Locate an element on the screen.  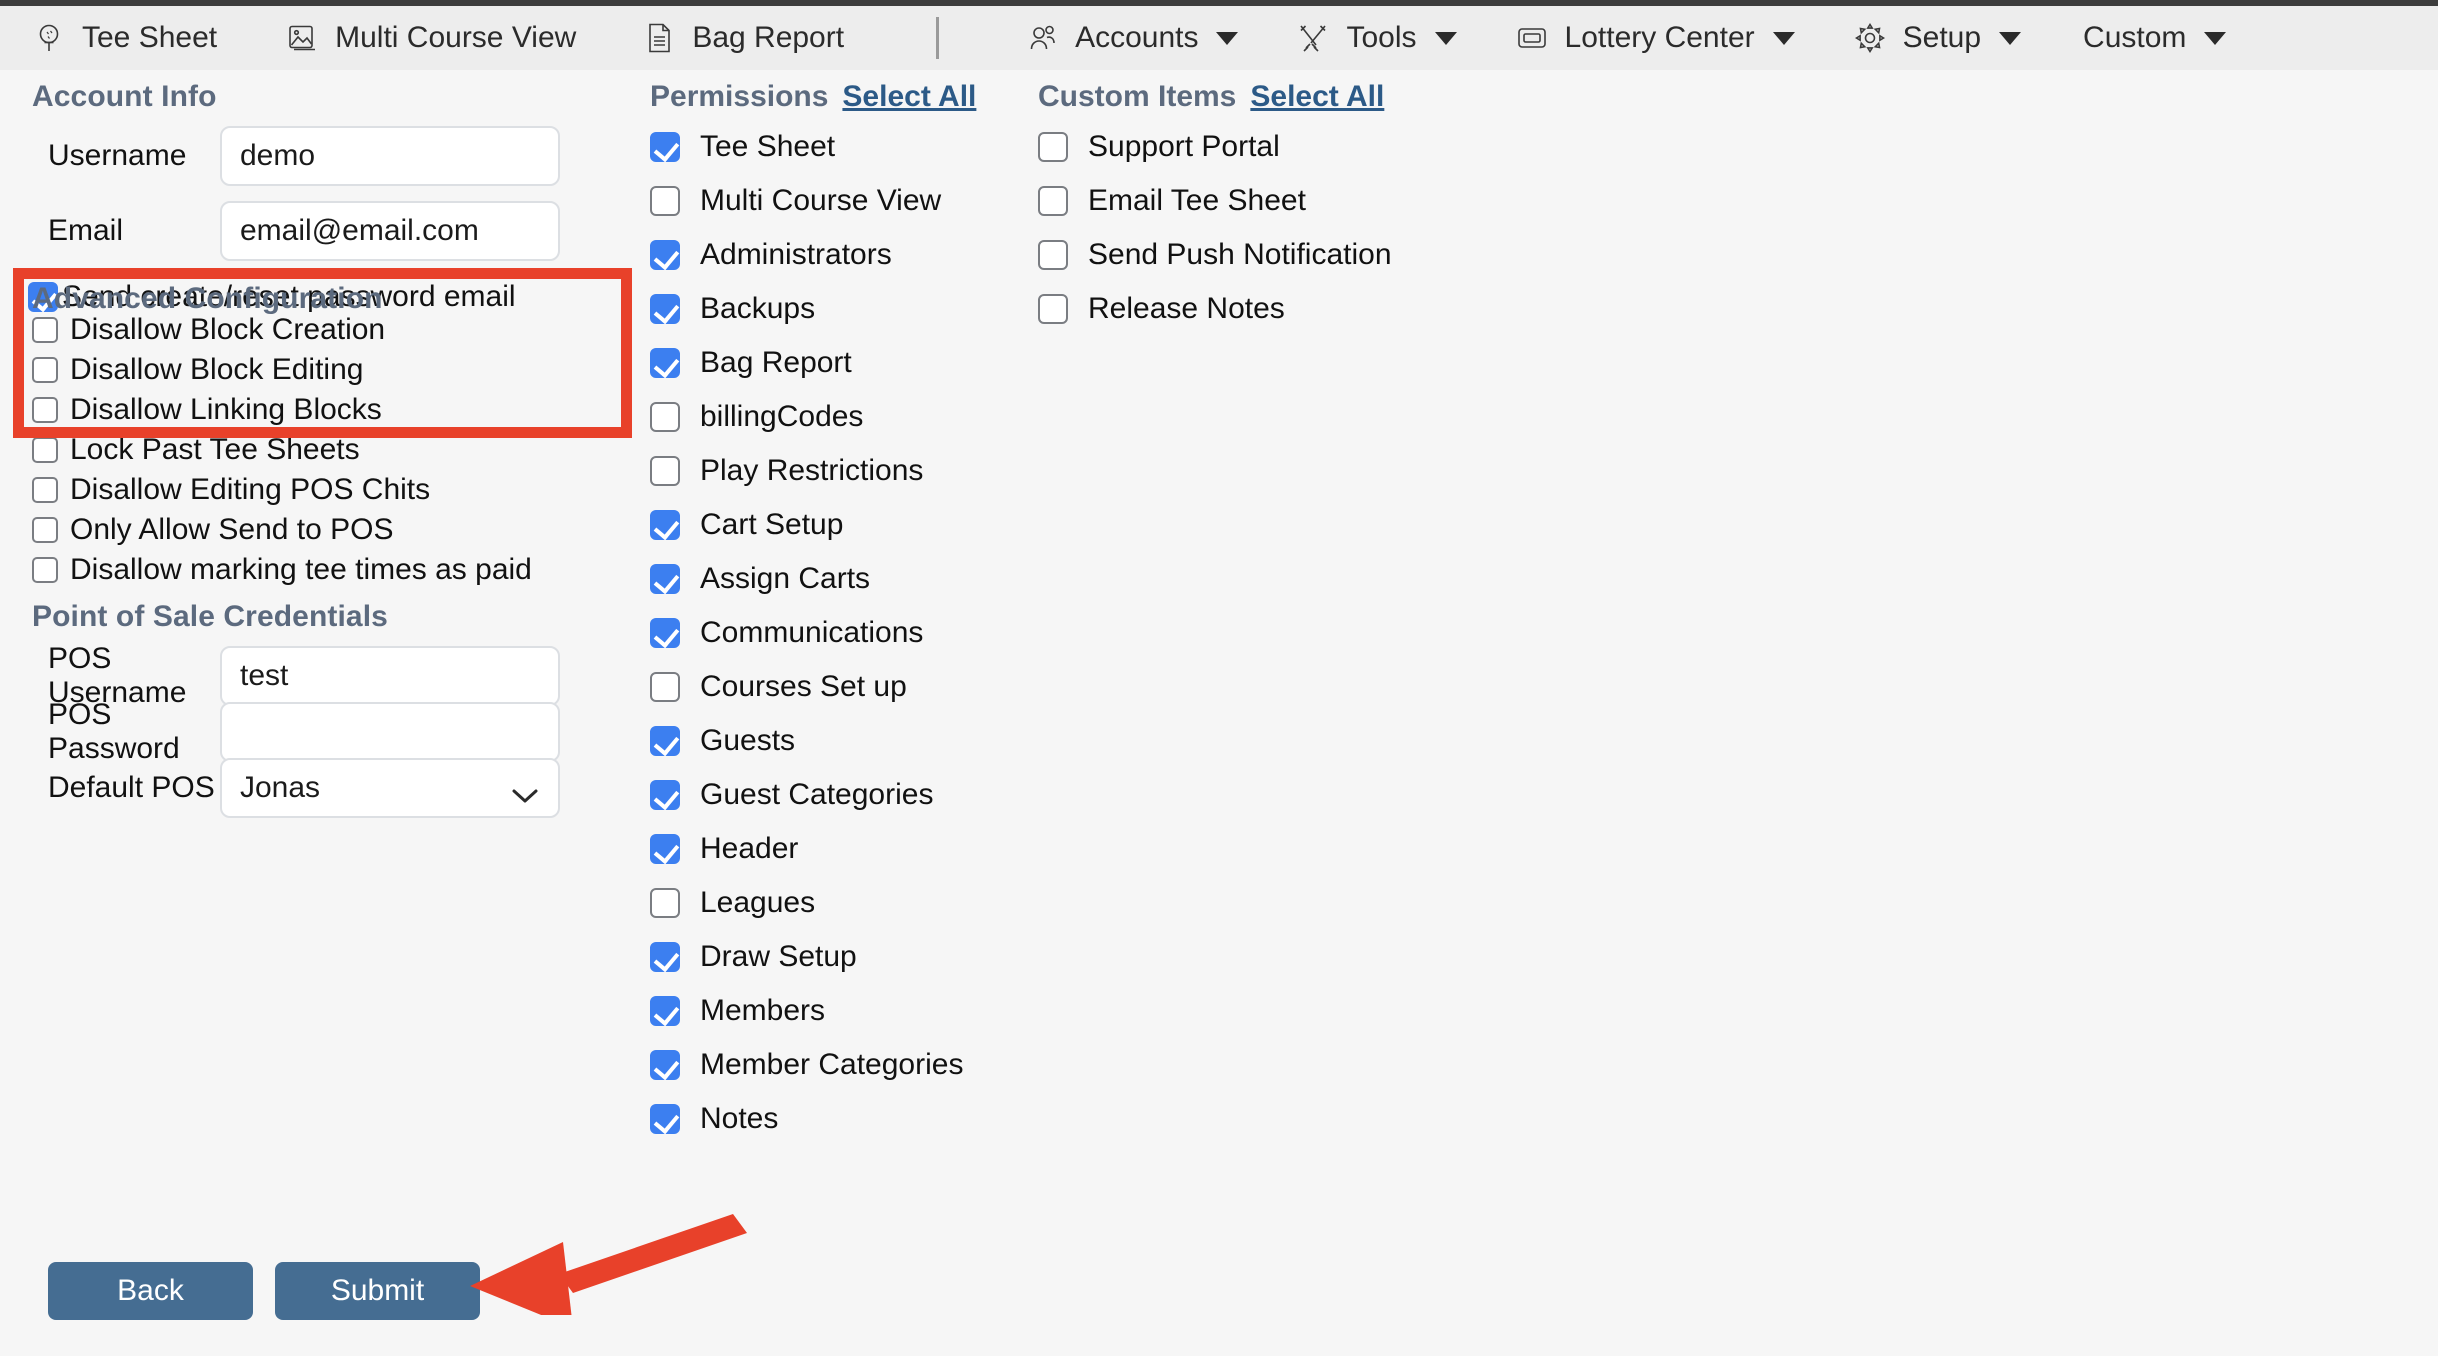
advanced-config-item: Only Allow Send to POS is located at coordinates (282, 530).